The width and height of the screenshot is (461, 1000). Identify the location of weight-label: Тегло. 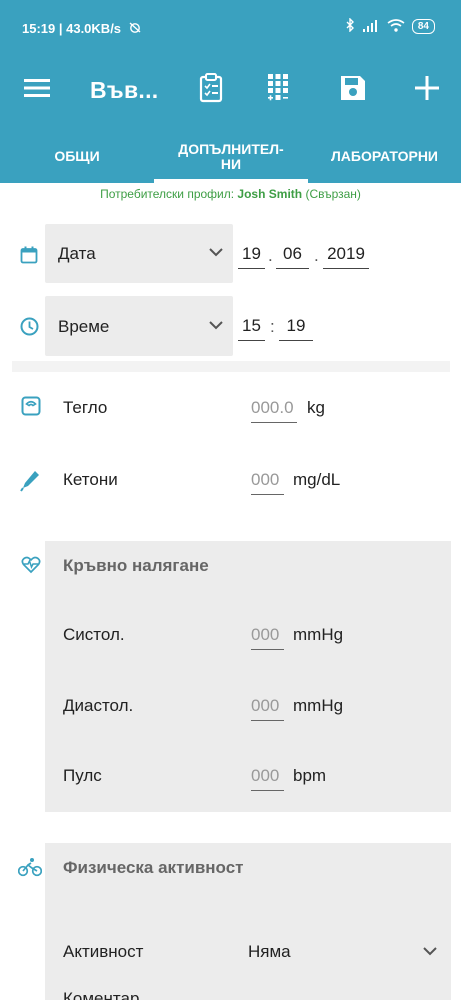
(85, 407).